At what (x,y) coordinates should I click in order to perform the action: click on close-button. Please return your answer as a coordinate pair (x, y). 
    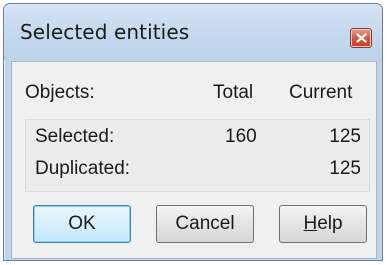
    Looking at the image, I should click on (361, 38).